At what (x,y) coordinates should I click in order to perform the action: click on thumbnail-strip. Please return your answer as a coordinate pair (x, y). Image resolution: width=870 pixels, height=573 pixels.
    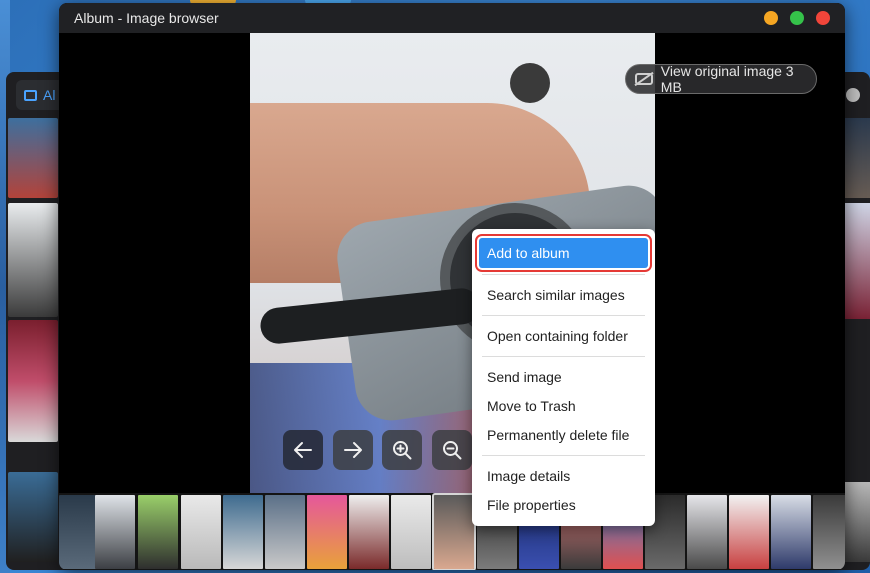
    Looking at the image, I should click on (452, 531).